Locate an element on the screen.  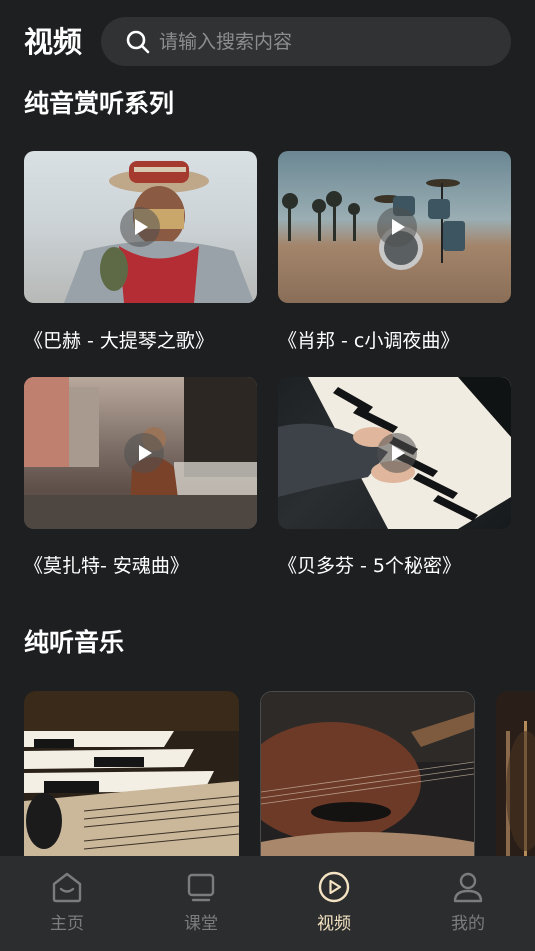
bottom-nav: 主页 课堂 视频 我的 is located at coordinates (267, 903).